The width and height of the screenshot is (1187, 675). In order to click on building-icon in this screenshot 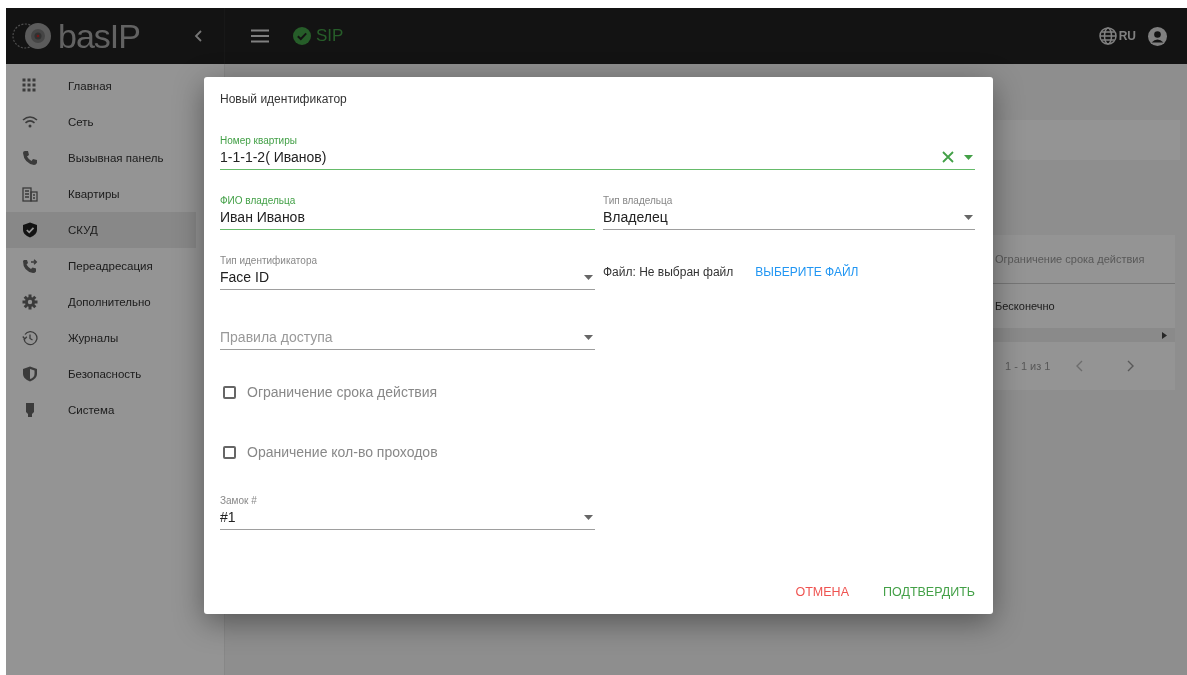, I will do `click(30, 194)`.